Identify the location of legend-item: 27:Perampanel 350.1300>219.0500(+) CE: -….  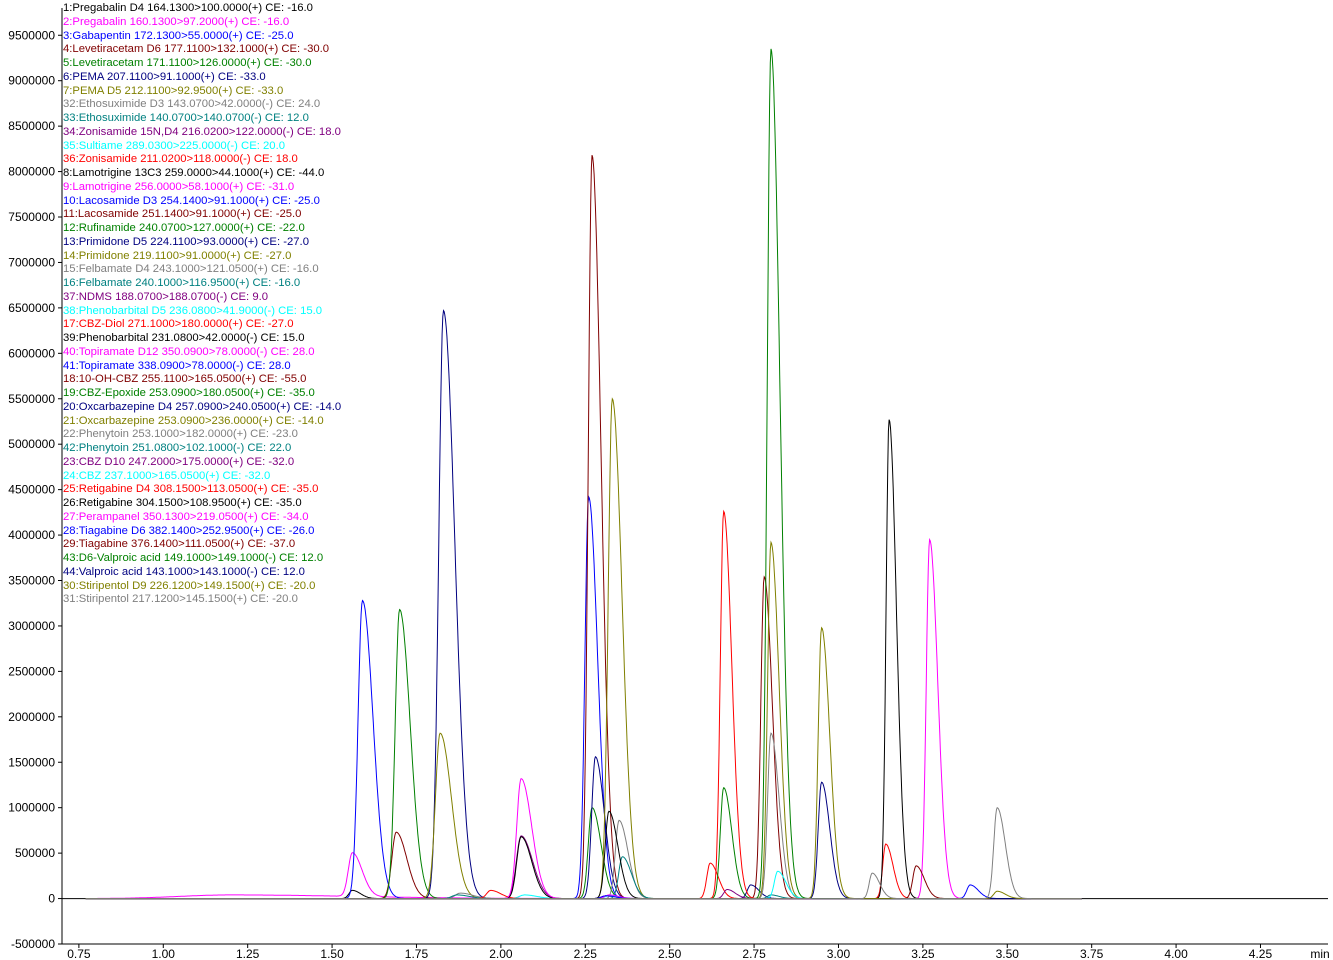
(186, 516).